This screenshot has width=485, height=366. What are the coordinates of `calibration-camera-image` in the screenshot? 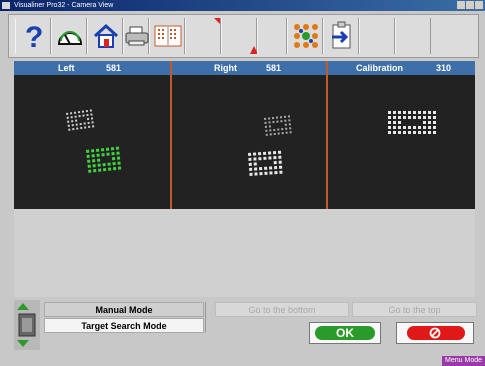 It's located at (412, 122).